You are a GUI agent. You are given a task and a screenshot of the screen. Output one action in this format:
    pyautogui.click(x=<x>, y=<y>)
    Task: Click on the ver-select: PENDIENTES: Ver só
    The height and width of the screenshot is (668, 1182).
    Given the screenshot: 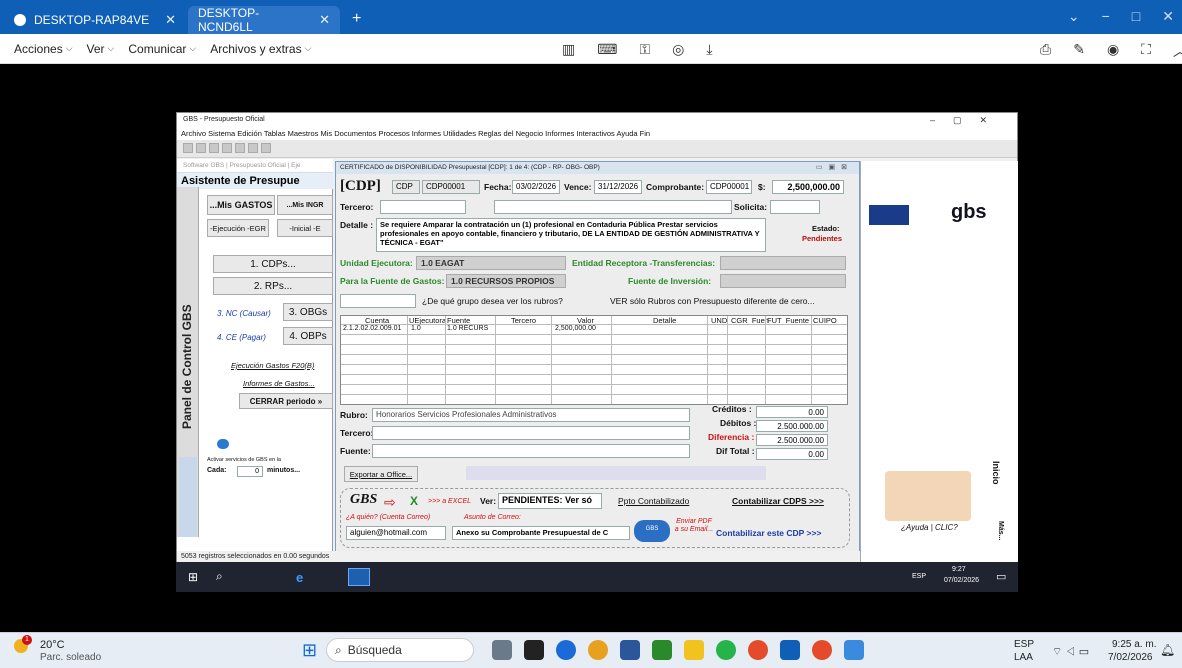 What is the action you would take?
    pyautogui.click(x=550, y=501)
    